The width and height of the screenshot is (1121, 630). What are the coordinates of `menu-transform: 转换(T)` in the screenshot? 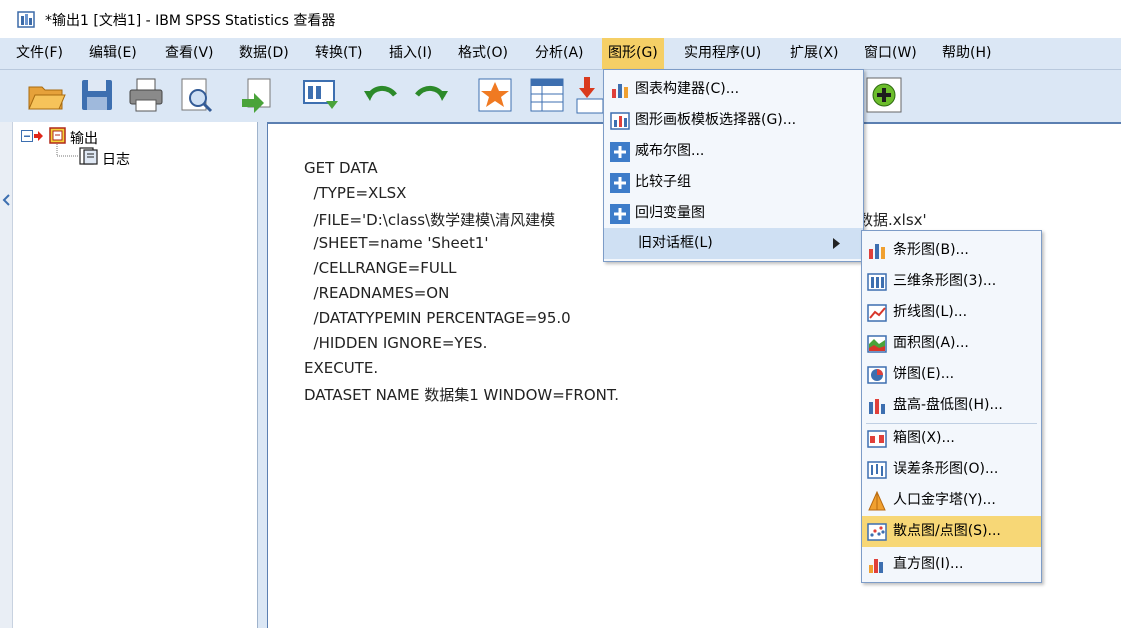 It's located at (338, 53).